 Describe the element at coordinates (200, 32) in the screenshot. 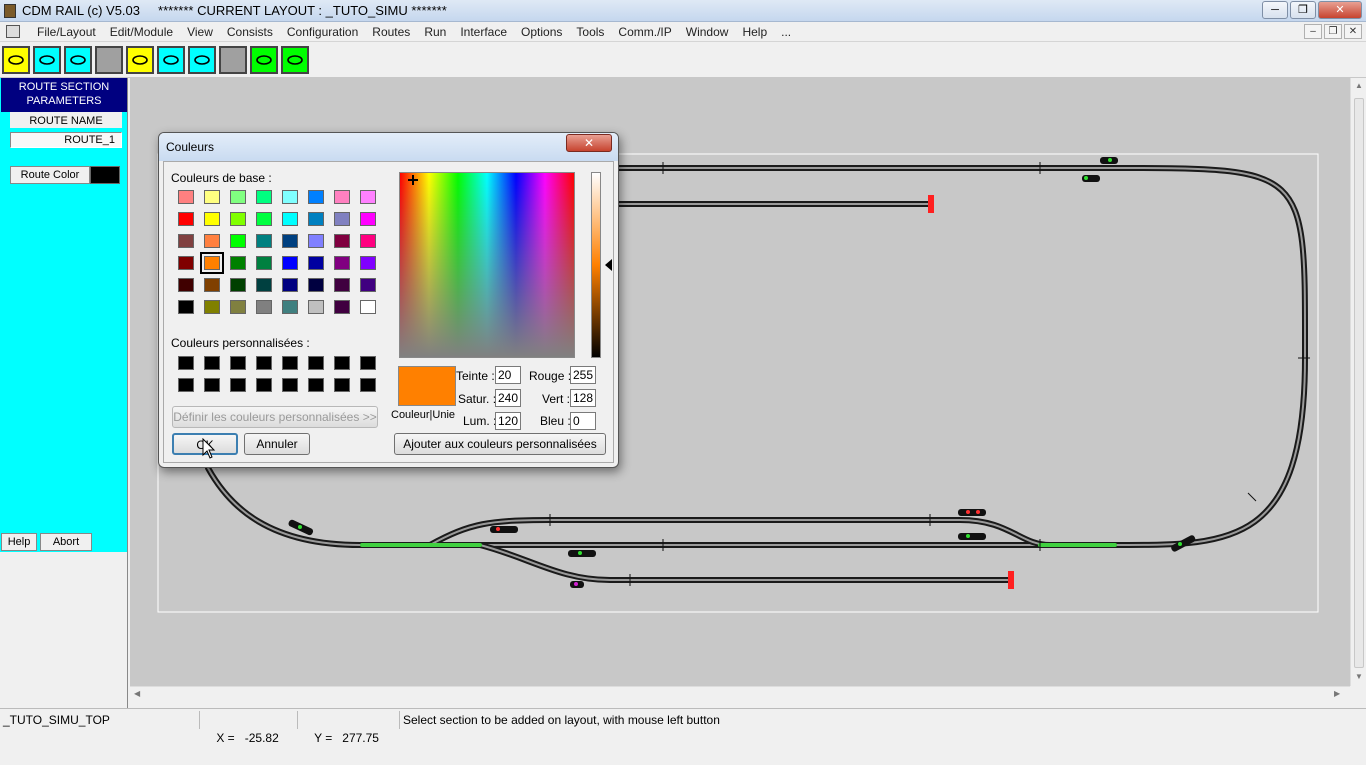

I see `menu-item-view: View` at that location.